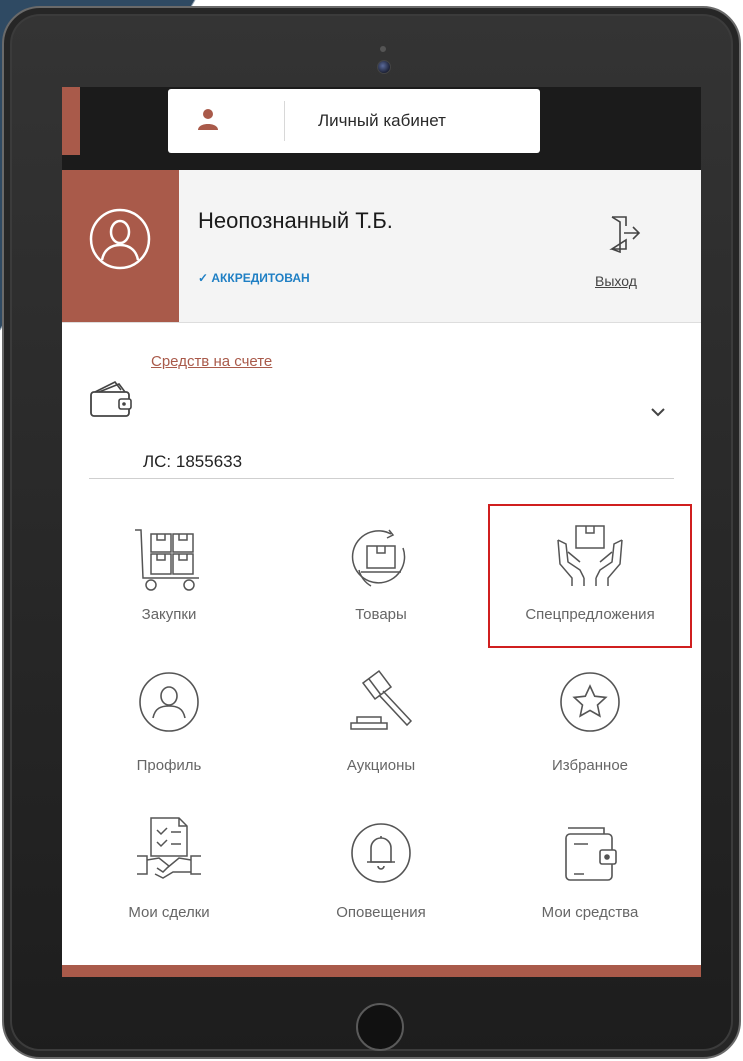  Describe the element at coordinates (169, 912) in the screenshot. I see `menu-item-my-deals: Мои сделки` at that location.